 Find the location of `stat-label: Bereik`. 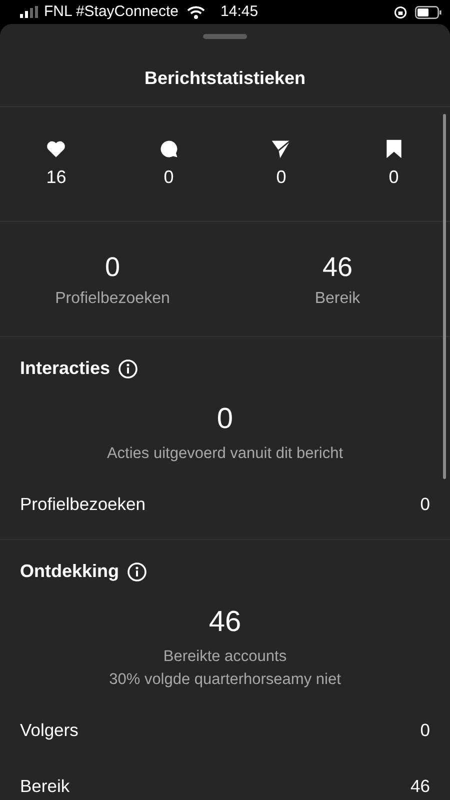

stat-label: Bereik is located at coordinates (337, 299).